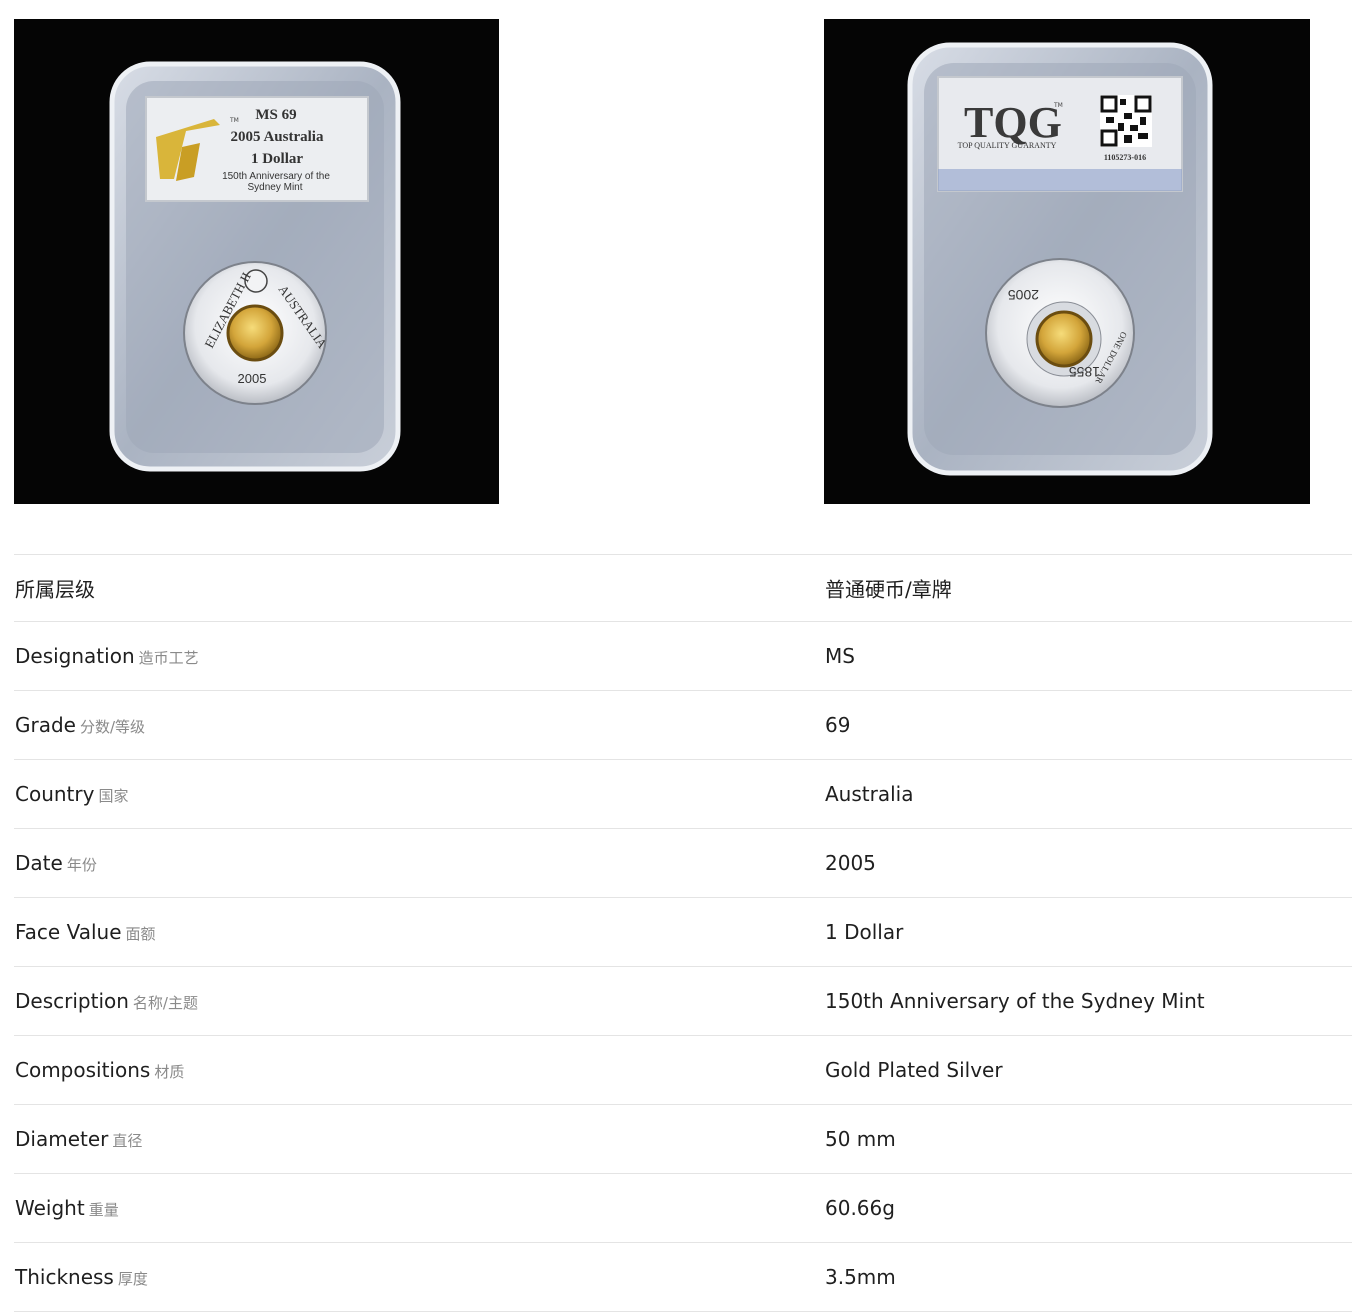 The width and height of the screenshot is (1352, 1314). I want to click on spec-value: Australia, so click(869, 794).